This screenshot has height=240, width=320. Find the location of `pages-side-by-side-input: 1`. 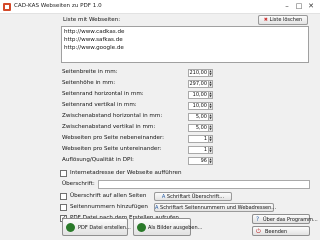

pages-side-by-side-input: 1 is located at coordinates (198, 139).